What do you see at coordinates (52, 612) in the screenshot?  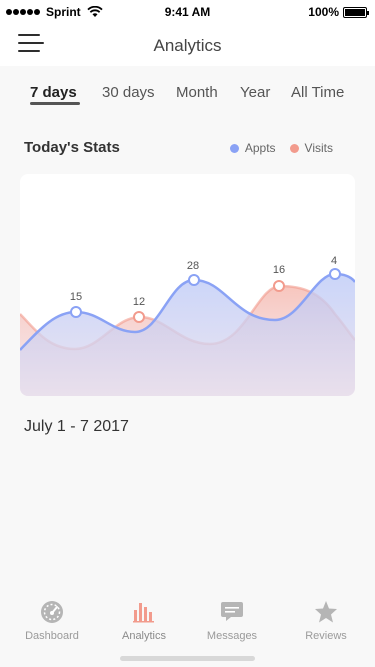 I see `gauge-icon` at bounding box center [52, 612].